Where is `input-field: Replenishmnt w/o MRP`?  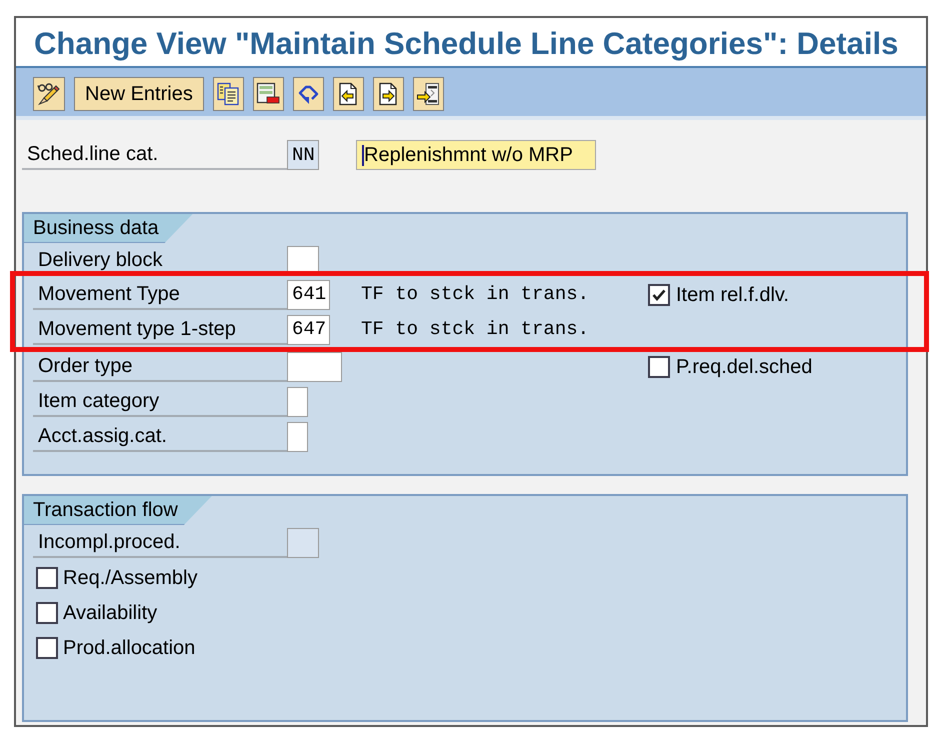 input-field: Replenishmnt w/o MRP is located at coordinates (476, 155).